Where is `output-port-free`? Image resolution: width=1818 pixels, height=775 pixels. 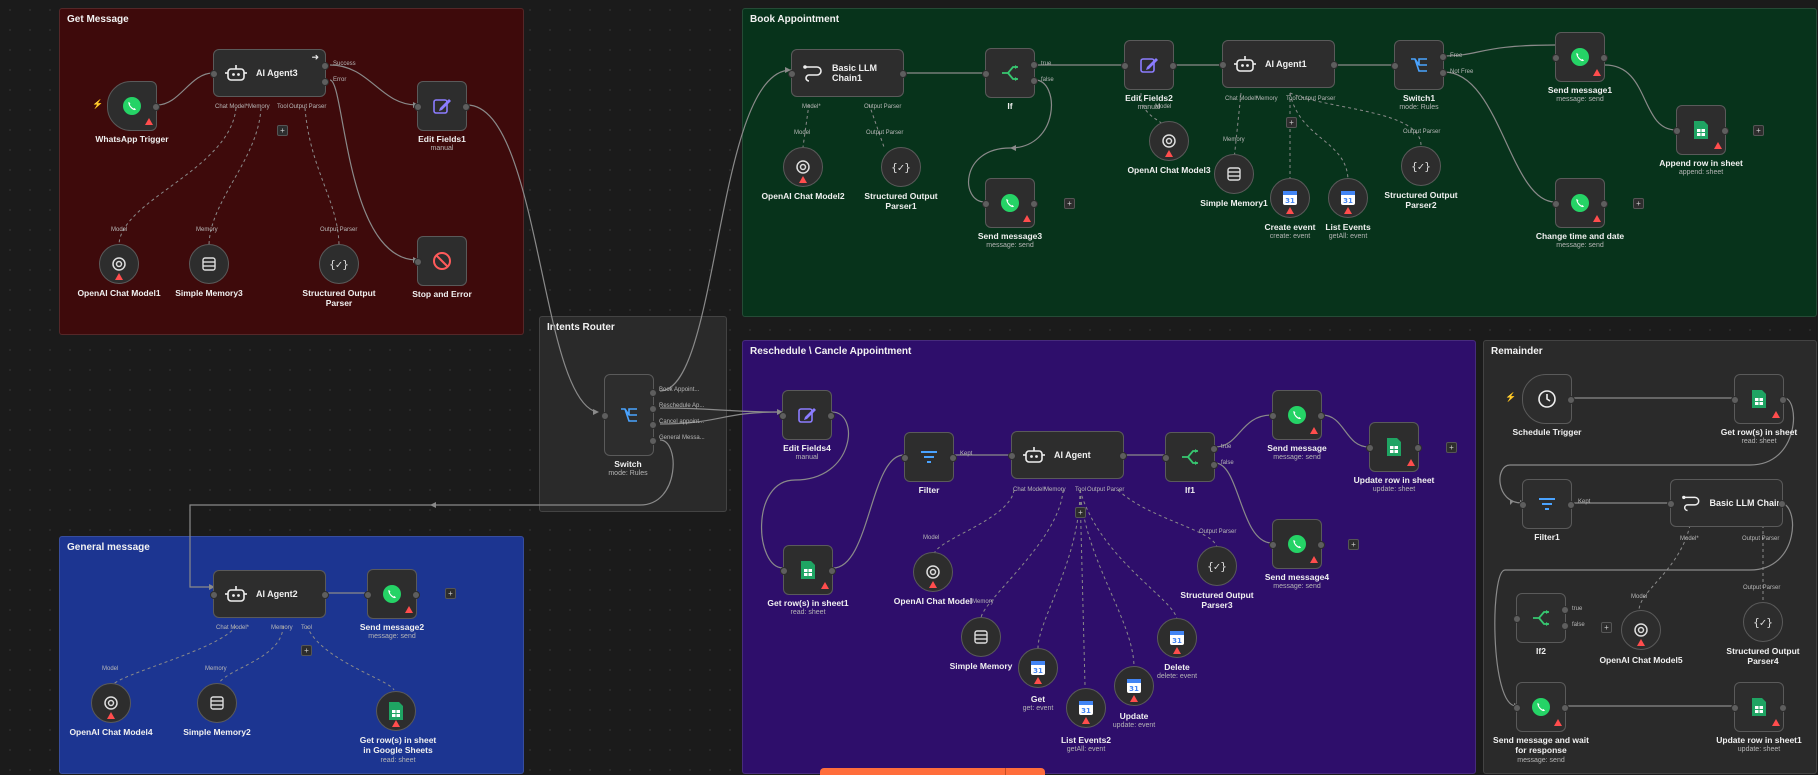
output-port-free is located at coordinates (1443, 57).